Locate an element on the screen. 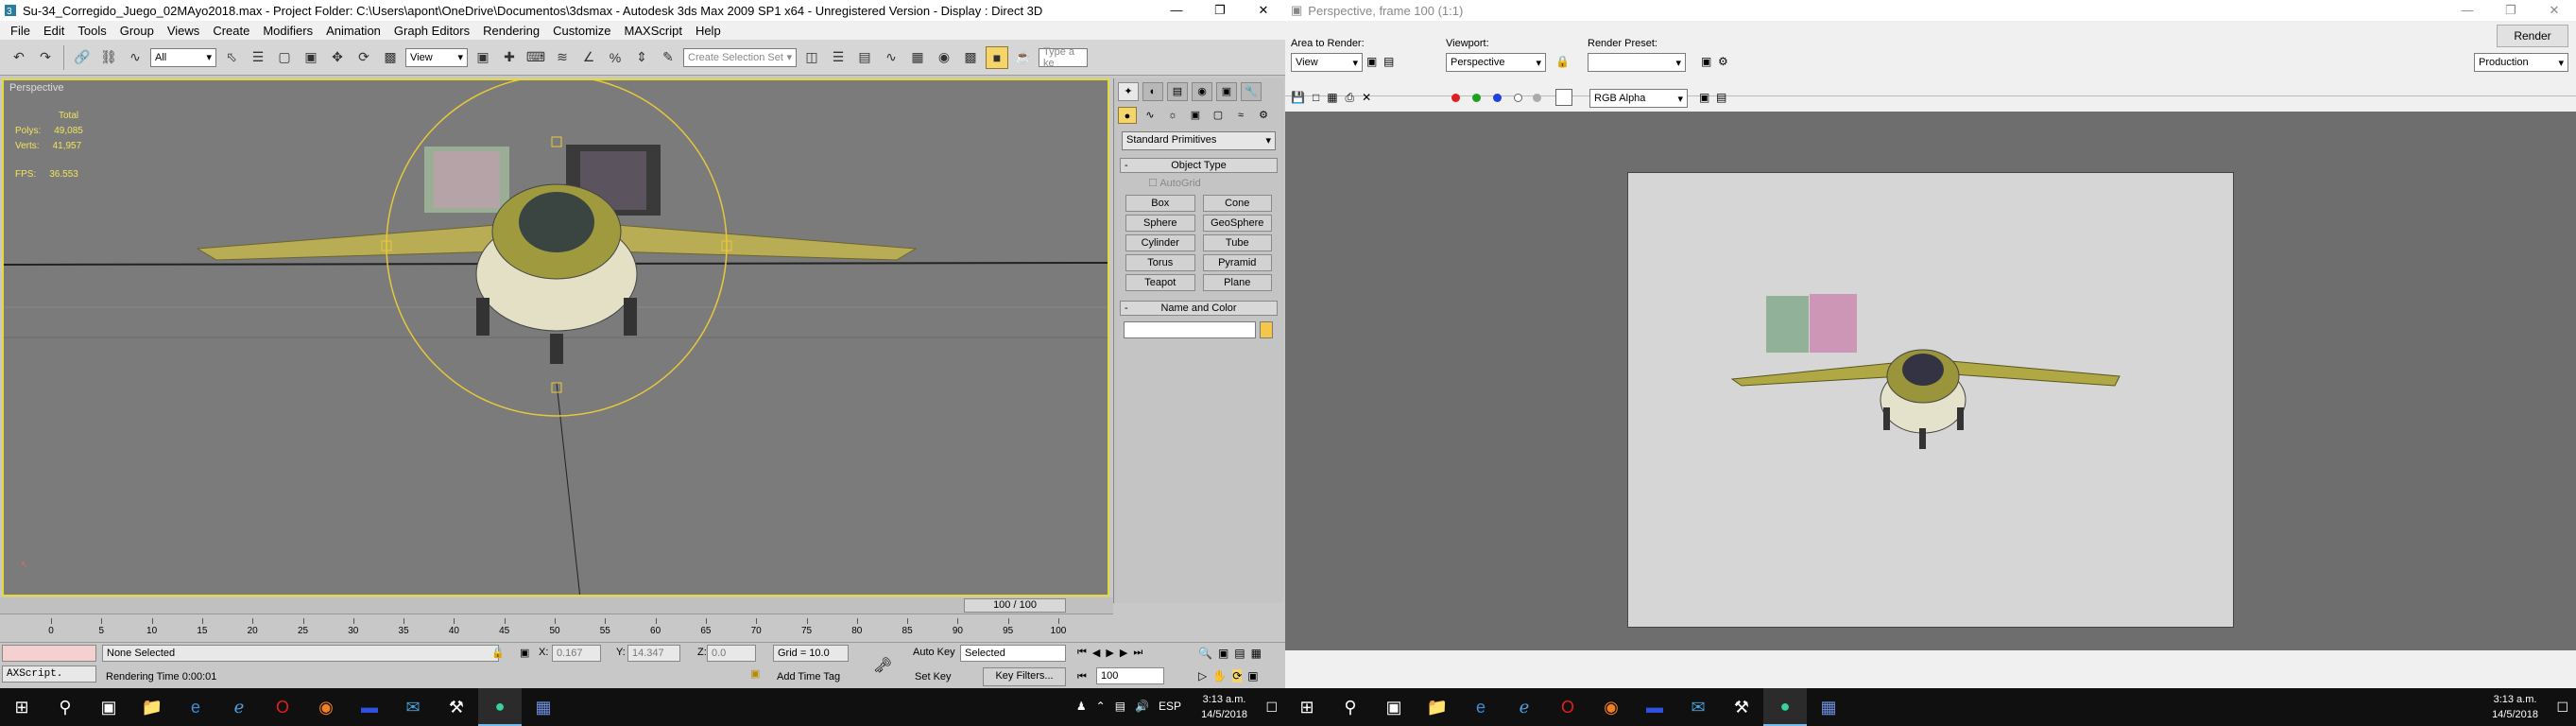  area-to-render-dropdown: View ▾ is located at coordinates (1327, 63).